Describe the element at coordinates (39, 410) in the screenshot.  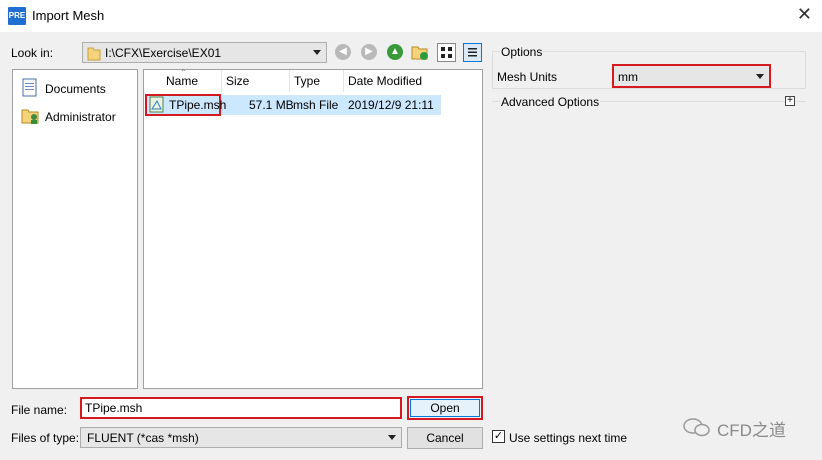
I see `file-name-label: File name:` at that location.